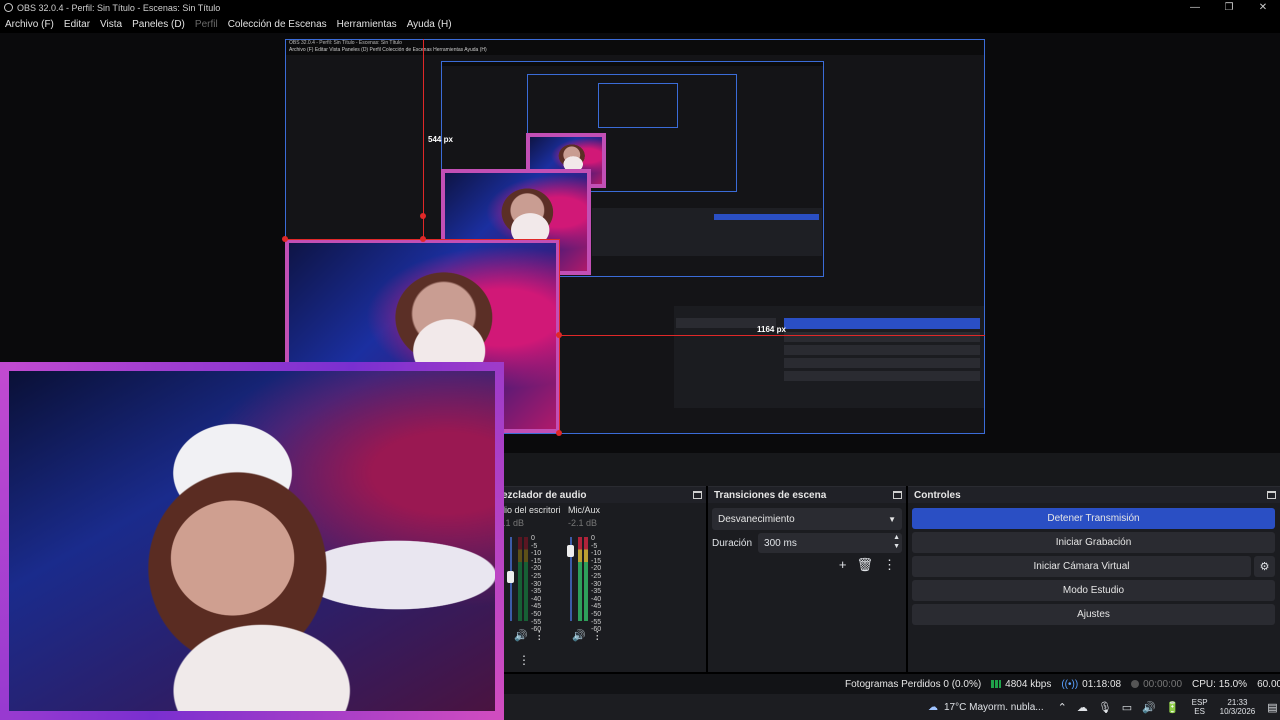 This screenshot has height=720, width=1280. What do you see at coordinates (29, 24) in the screenshot?
I see `menu-archivo: Archivo (F)` at bounding box center [29, 24].